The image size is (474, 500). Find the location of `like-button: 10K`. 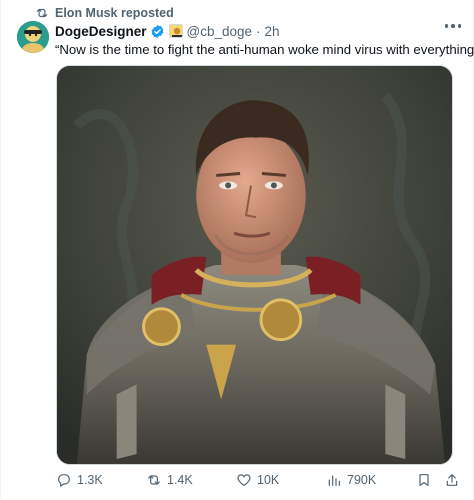

like-button: 10K is located at coordinates (257, 480).